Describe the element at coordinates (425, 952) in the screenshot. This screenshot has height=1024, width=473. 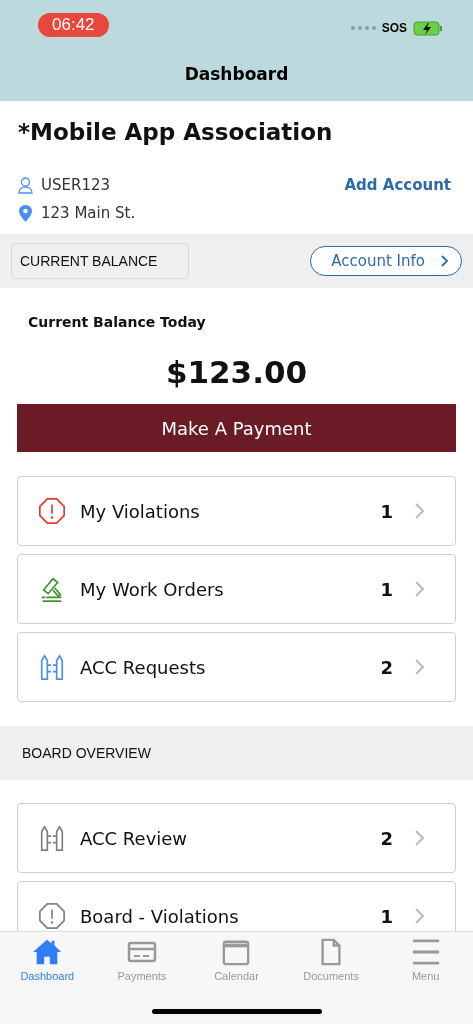
I see `menu-icon` at that location.